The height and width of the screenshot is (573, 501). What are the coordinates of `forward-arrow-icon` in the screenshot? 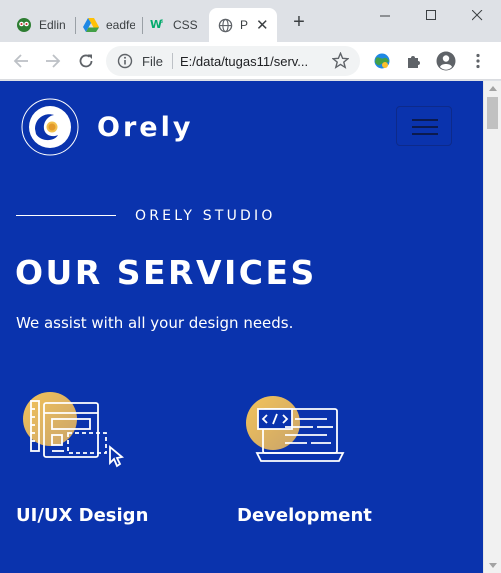 It's located at (53, 61).